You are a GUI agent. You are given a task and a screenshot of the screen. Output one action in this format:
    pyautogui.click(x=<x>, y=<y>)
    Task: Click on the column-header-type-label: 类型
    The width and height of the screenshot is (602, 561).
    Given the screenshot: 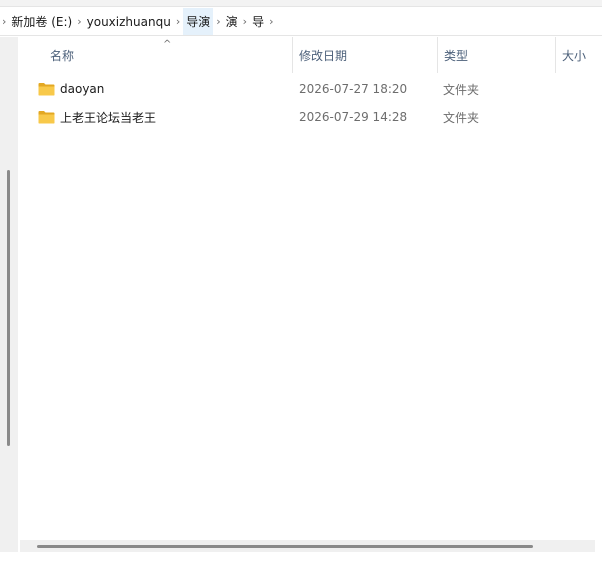 What is the action you would take?
    pyautogui.click(x=456, y=55)
    